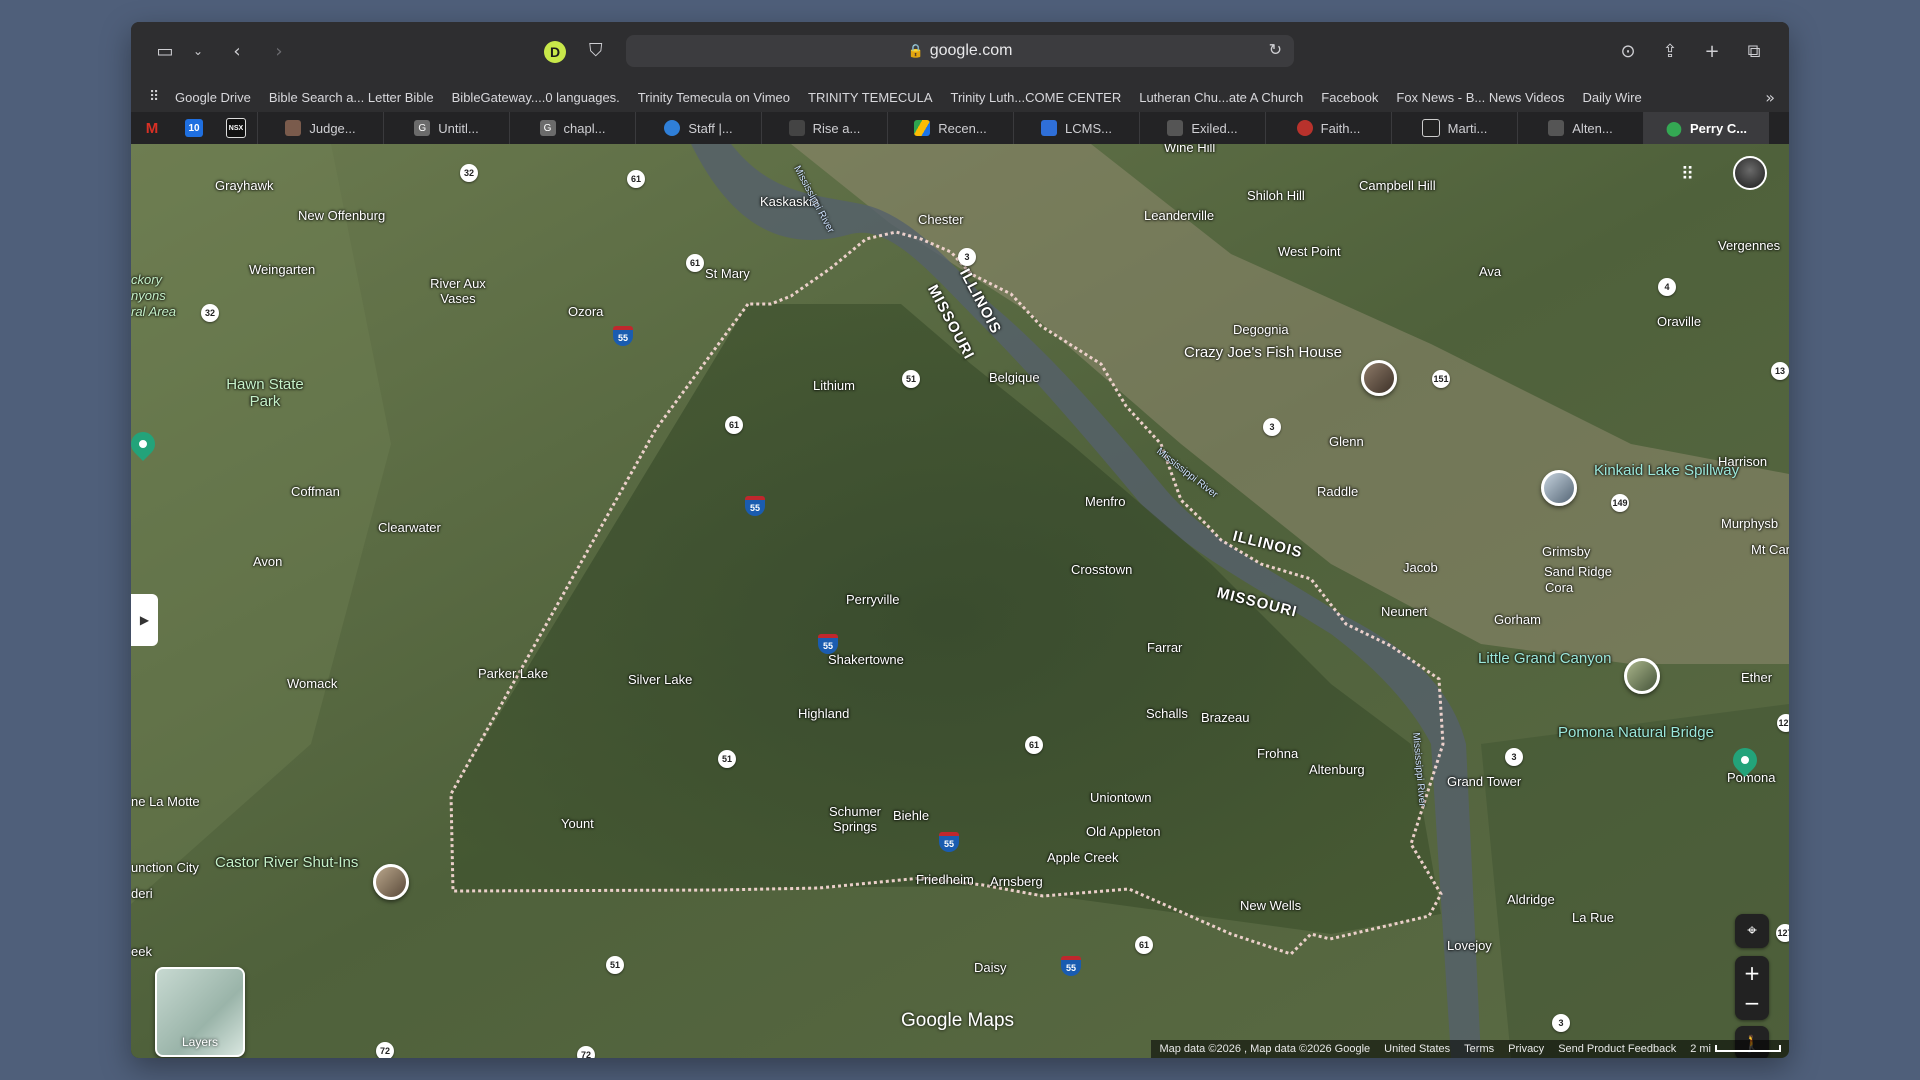  What do you see at coordinates (1221, 97) in the screenshot?
I see `bookmark-item: Lutheran Chu...ate A Church` at bounding box center [1221, 97].